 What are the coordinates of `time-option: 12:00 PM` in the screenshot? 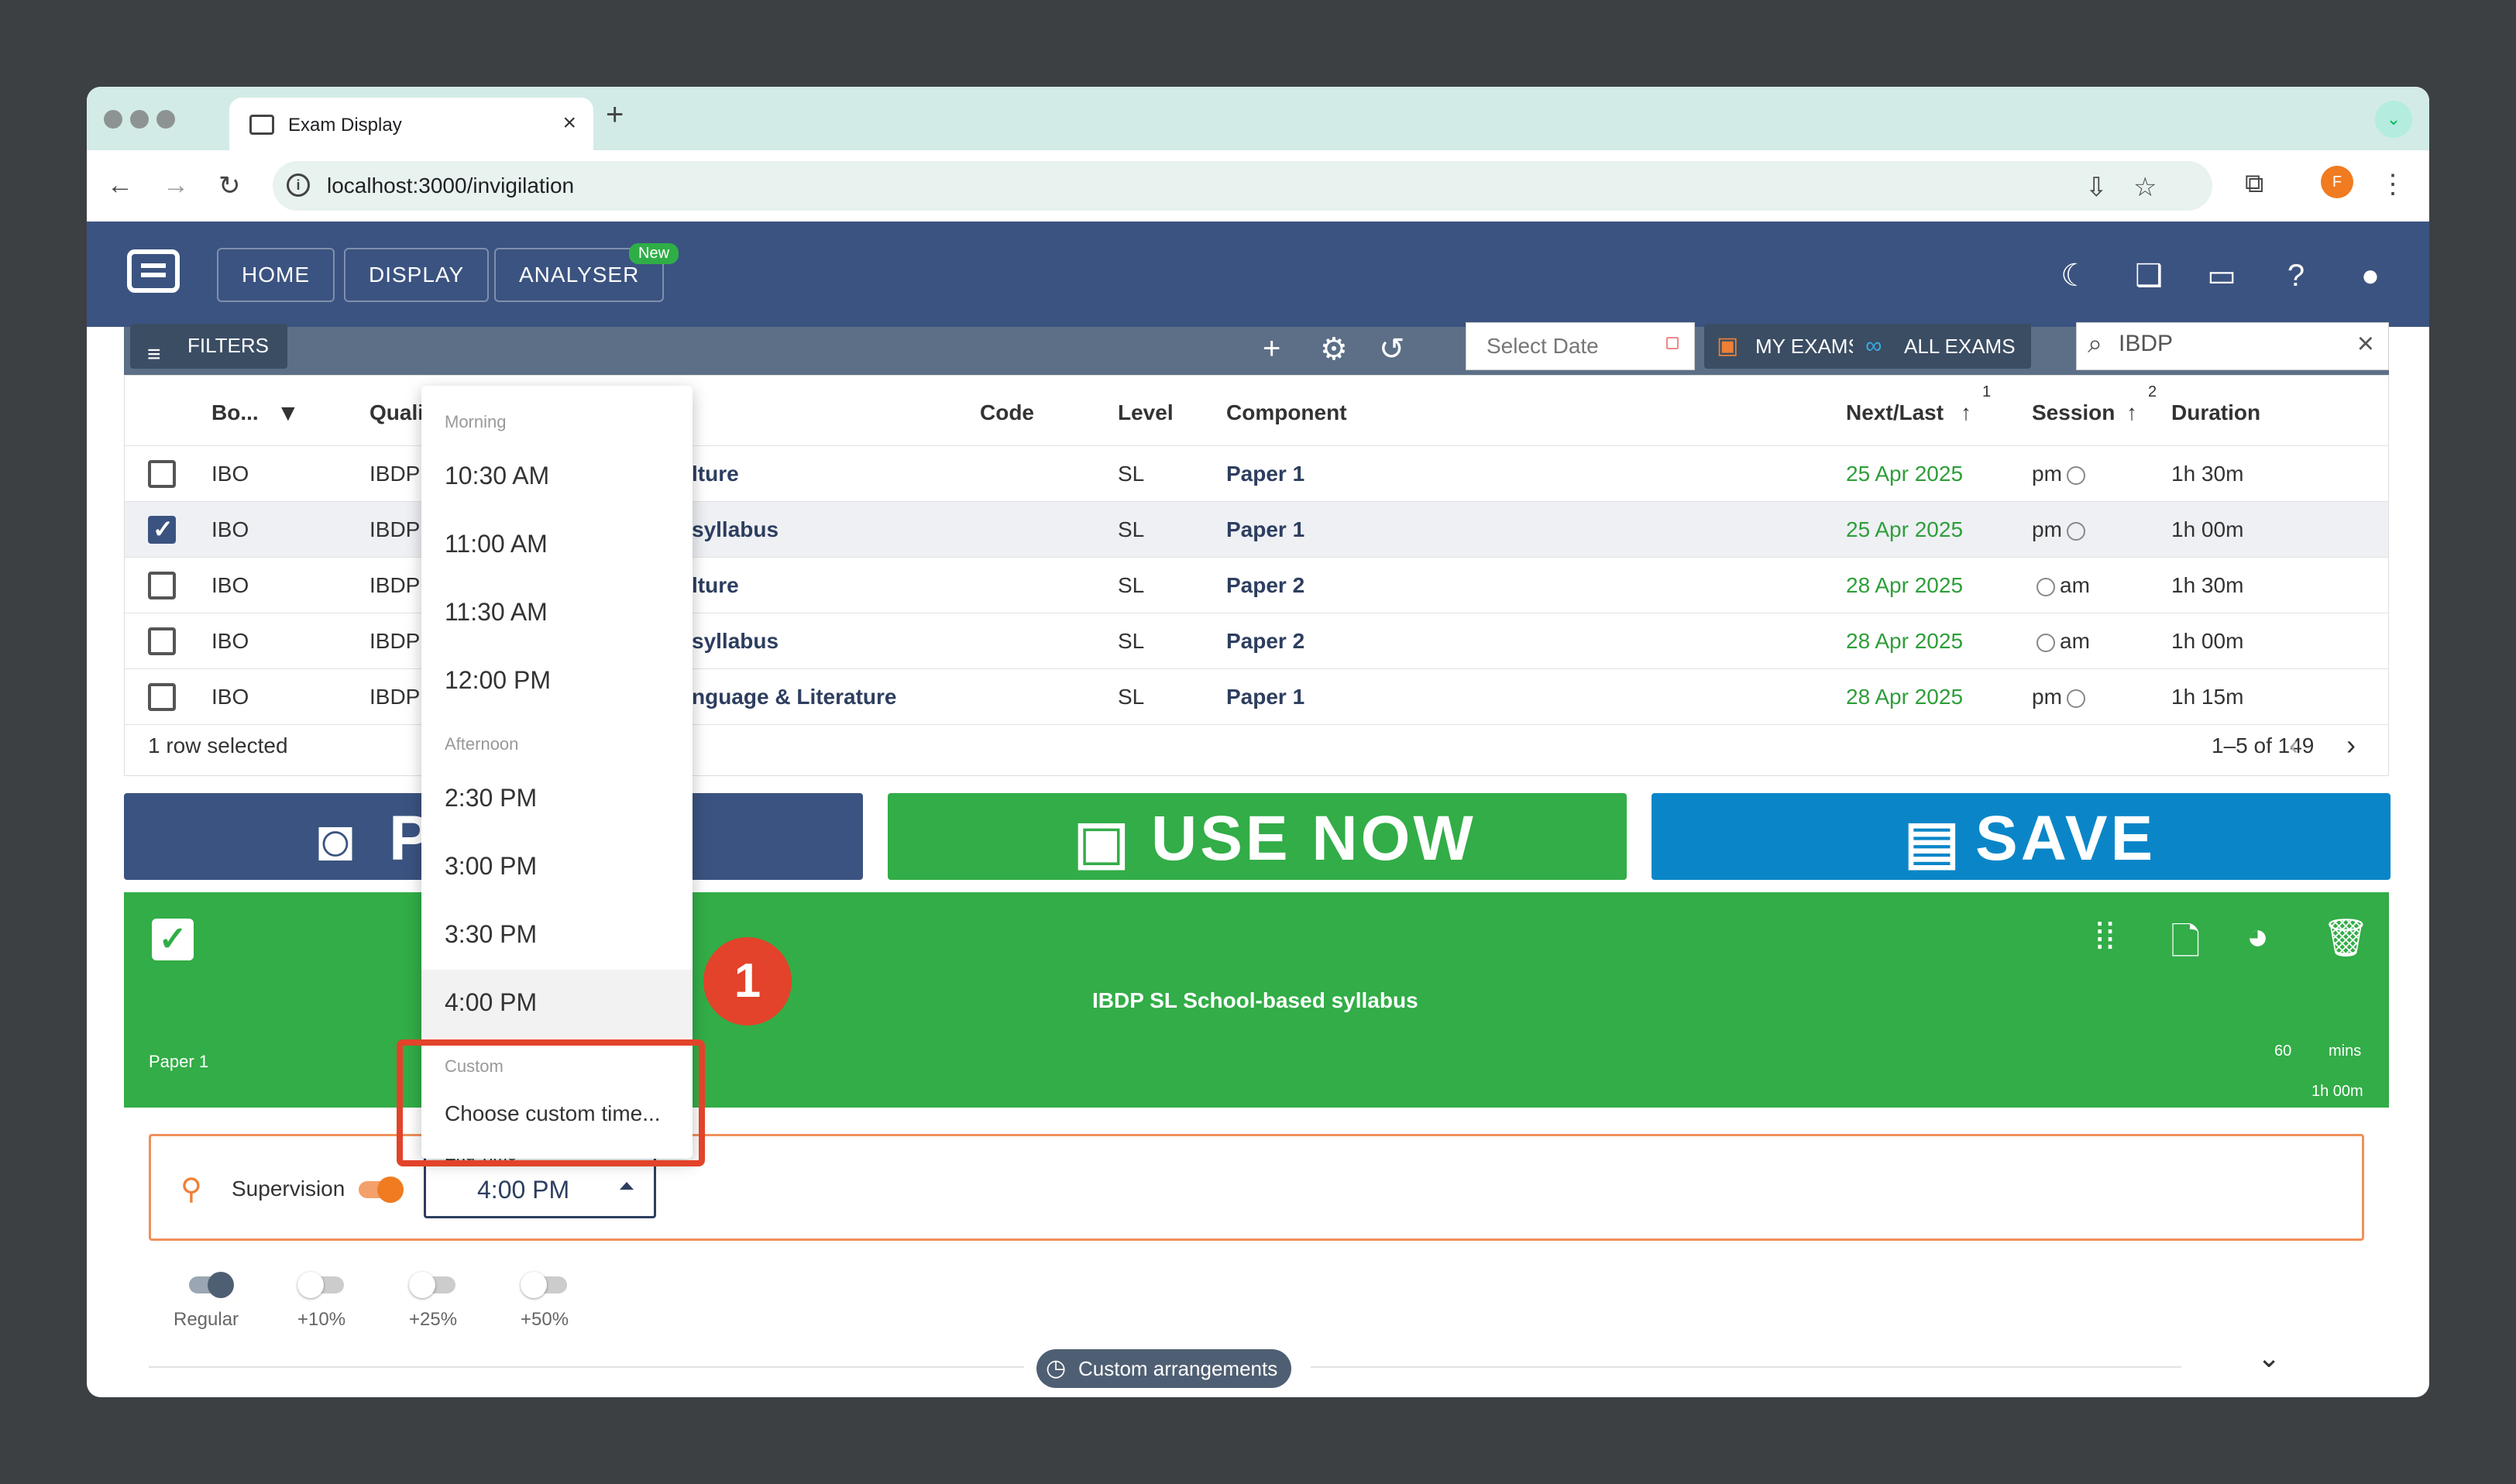 It's located at (557, 682).